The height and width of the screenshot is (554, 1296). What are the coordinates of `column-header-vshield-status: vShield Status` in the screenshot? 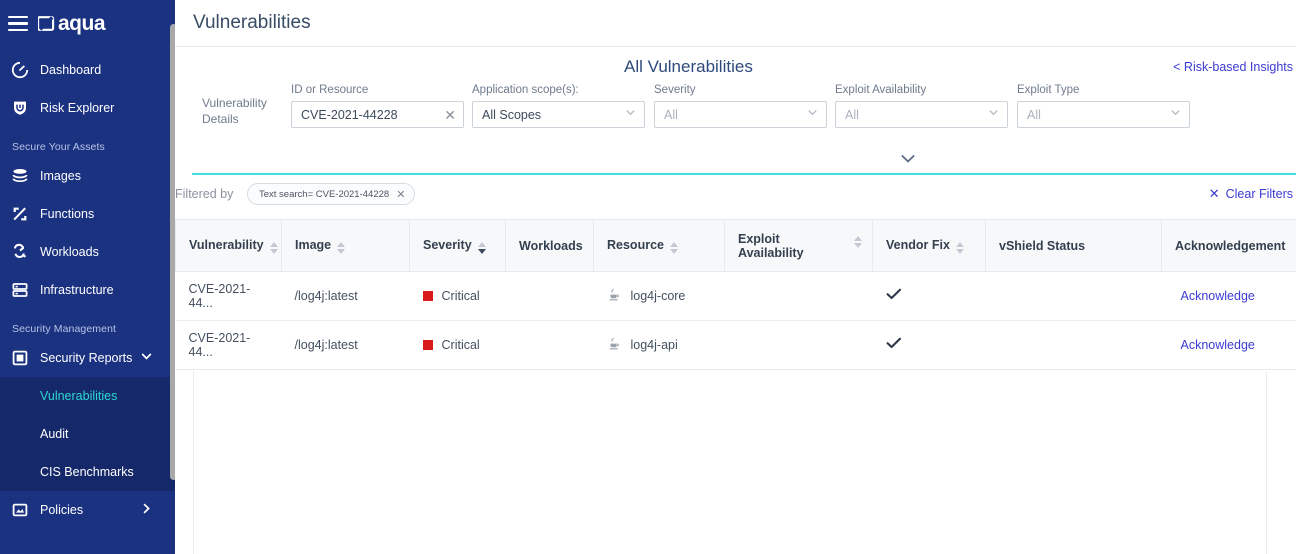 It's located at (1073, 245).